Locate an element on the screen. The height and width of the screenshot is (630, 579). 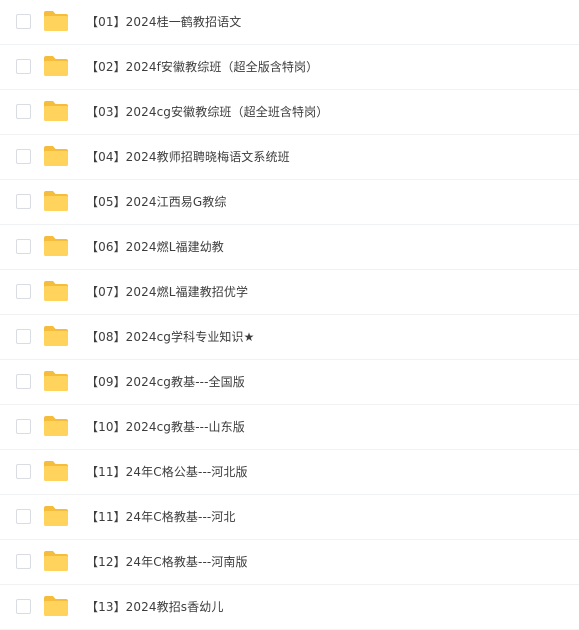
folder-name: 【13】2024教招s香幼儿 is located at coordinates (154, 607).